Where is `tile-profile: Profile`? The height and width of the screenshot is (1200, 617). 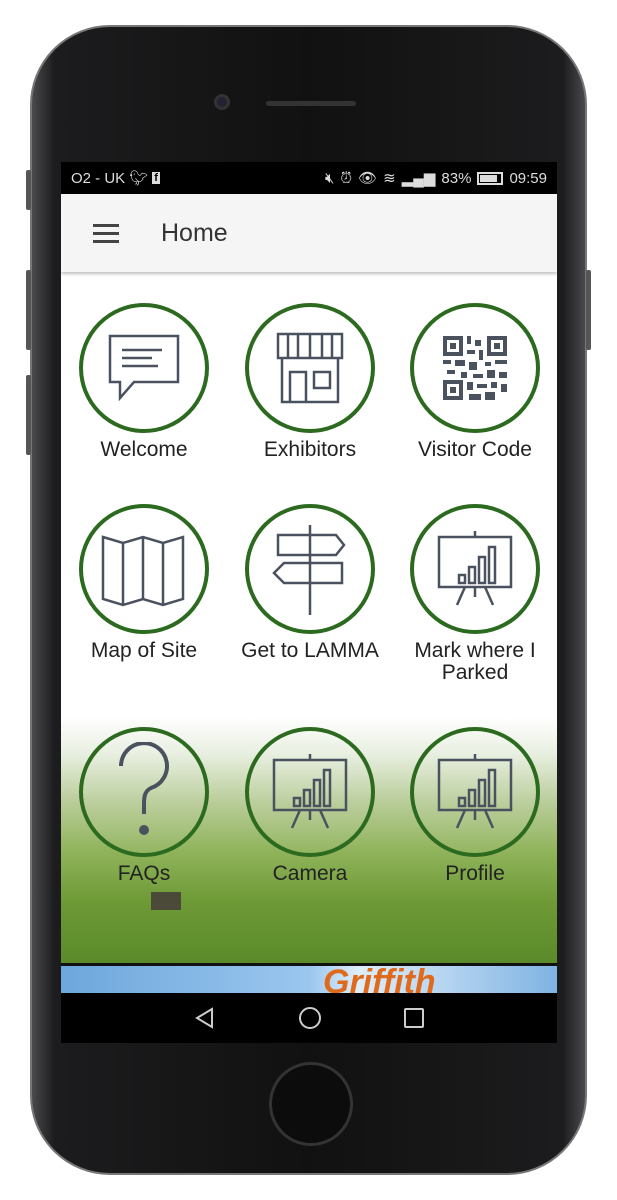
tile-profile: Profile is located at coordinates (475, 806).